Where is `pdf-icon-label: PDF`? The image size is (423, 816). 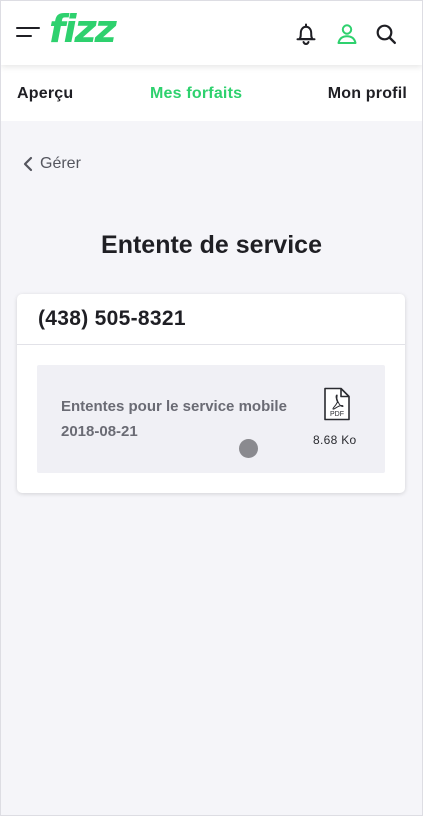
pdf-icon-label: PDF is located at coordinates (337, 414).